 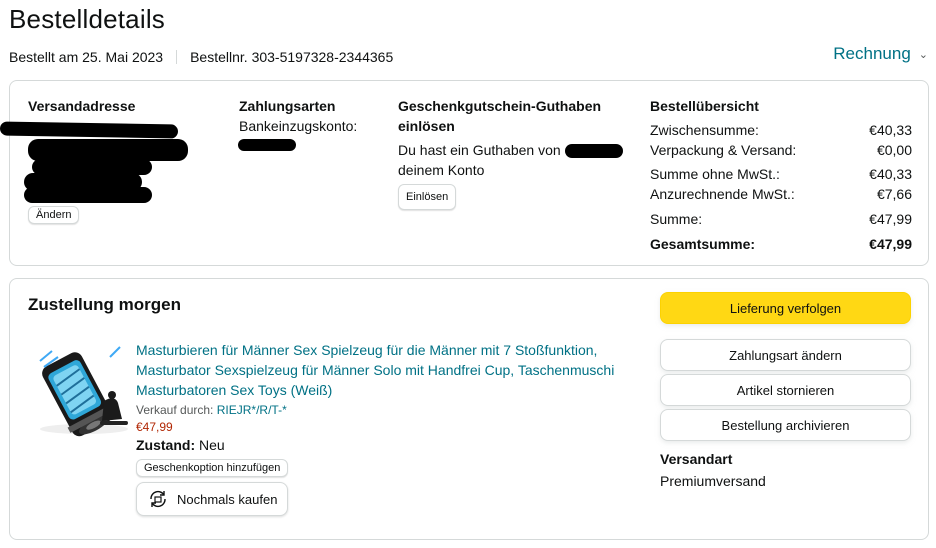 I want to click on summary-total-row: Gesamtsumme: €47,99, so click(x=781, y=244).